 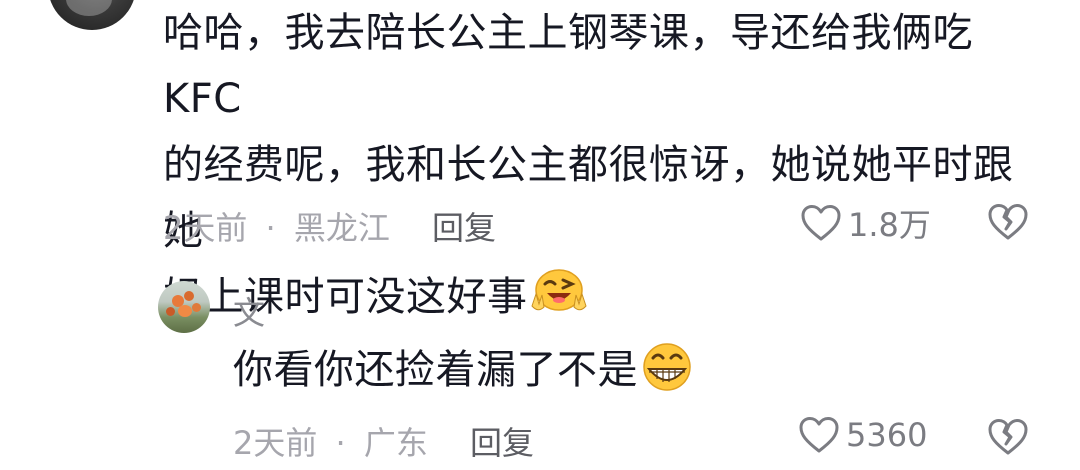 I want to click on comment-like-button: 1.8万, so click(x=865, y=223).